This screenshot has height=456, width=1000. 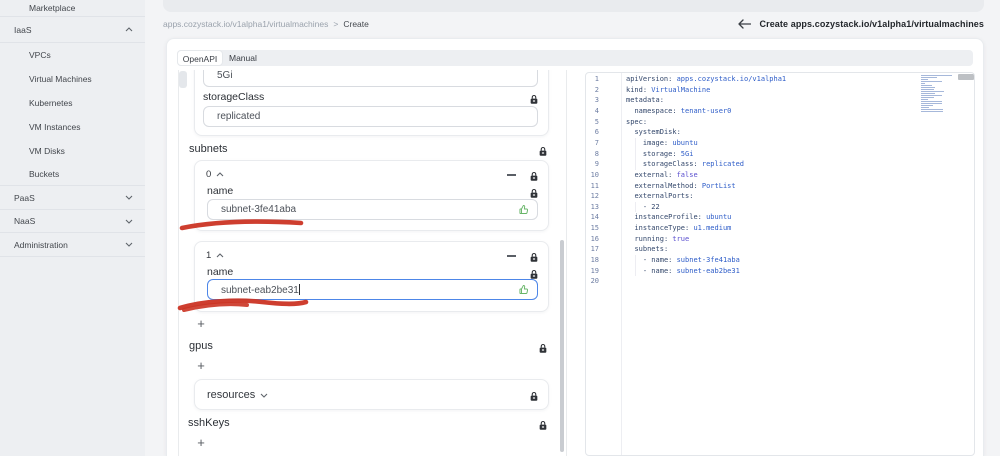 I want to click on ssh-keys-section-label: sshKeys, so click(x=209, y=423).